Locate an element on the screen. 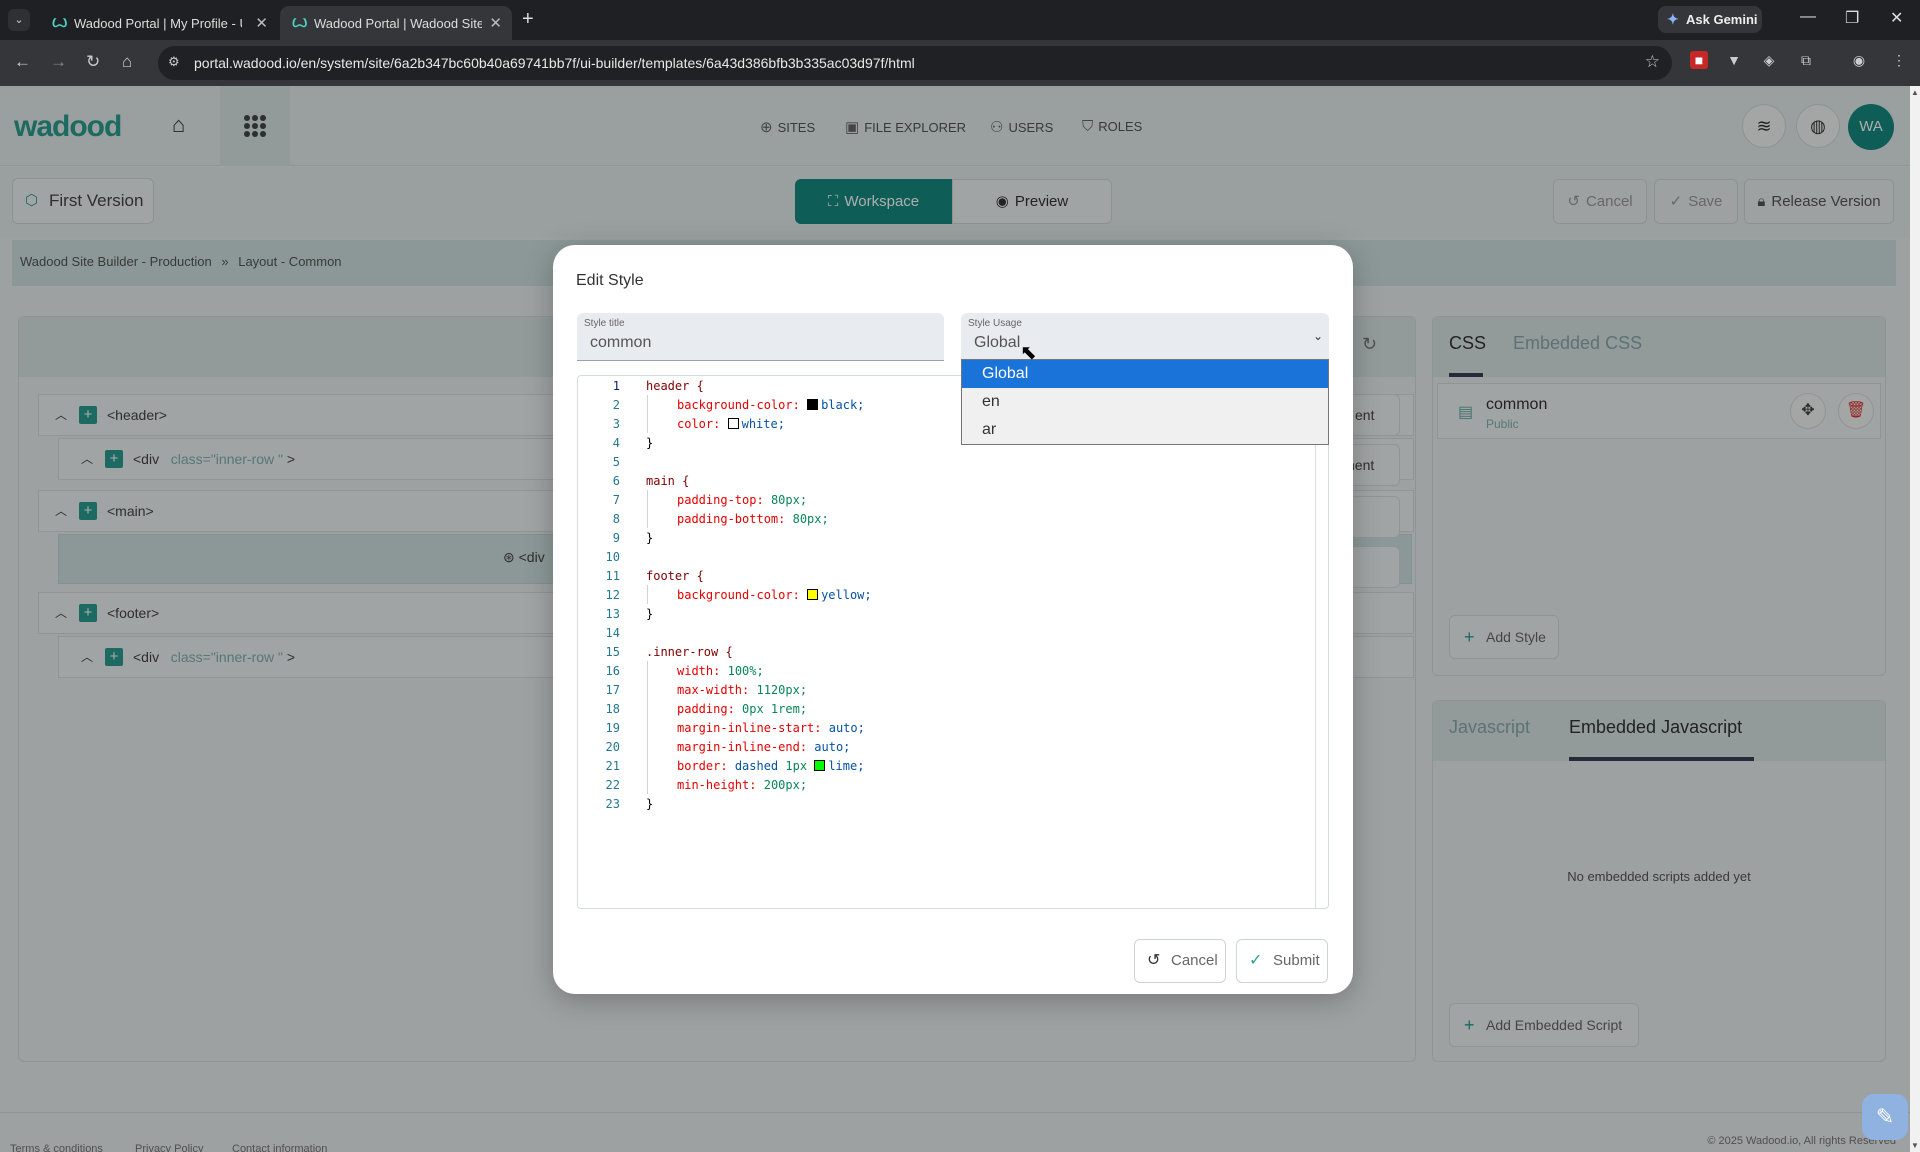  code-line: width: 100%; is located at coordinates (720, 671).